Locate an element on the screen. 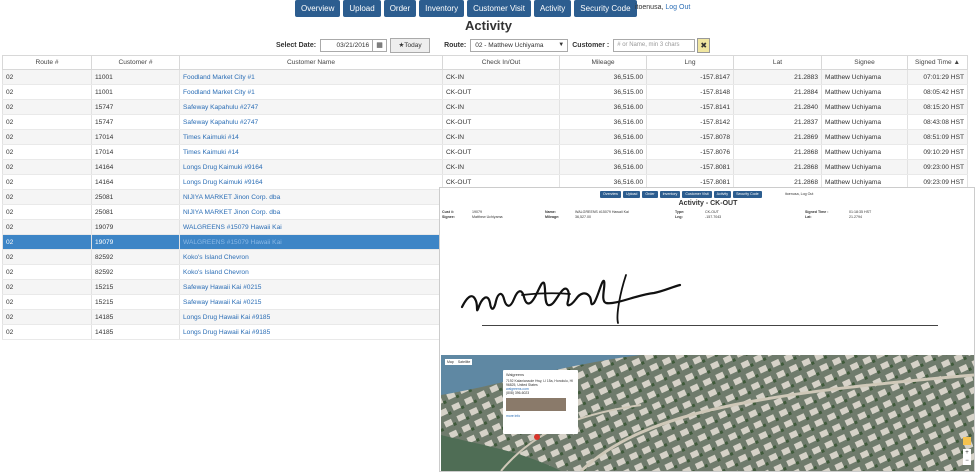  popup-nav-customer-visit: Customer Visit is located at coordinates (697, 194).